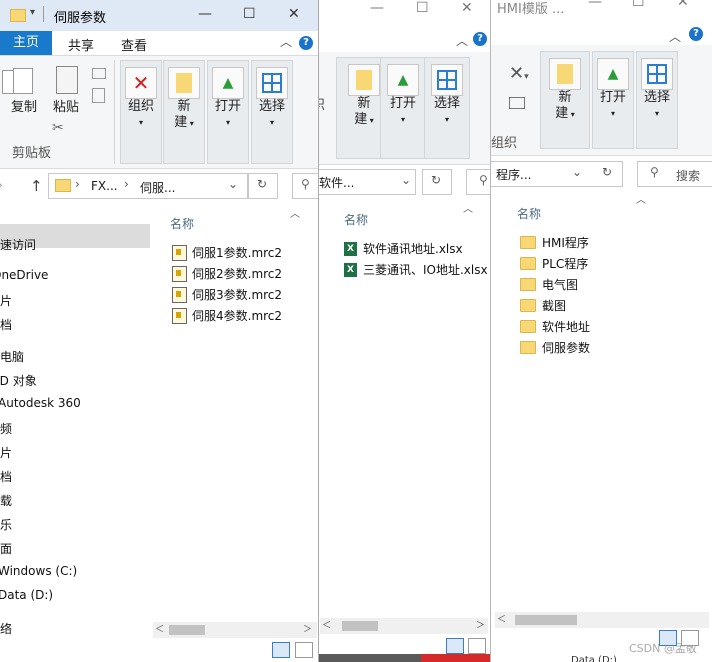 This screenshot has width=712, height=662. I want to click on paste-icon, so click(67, 80).